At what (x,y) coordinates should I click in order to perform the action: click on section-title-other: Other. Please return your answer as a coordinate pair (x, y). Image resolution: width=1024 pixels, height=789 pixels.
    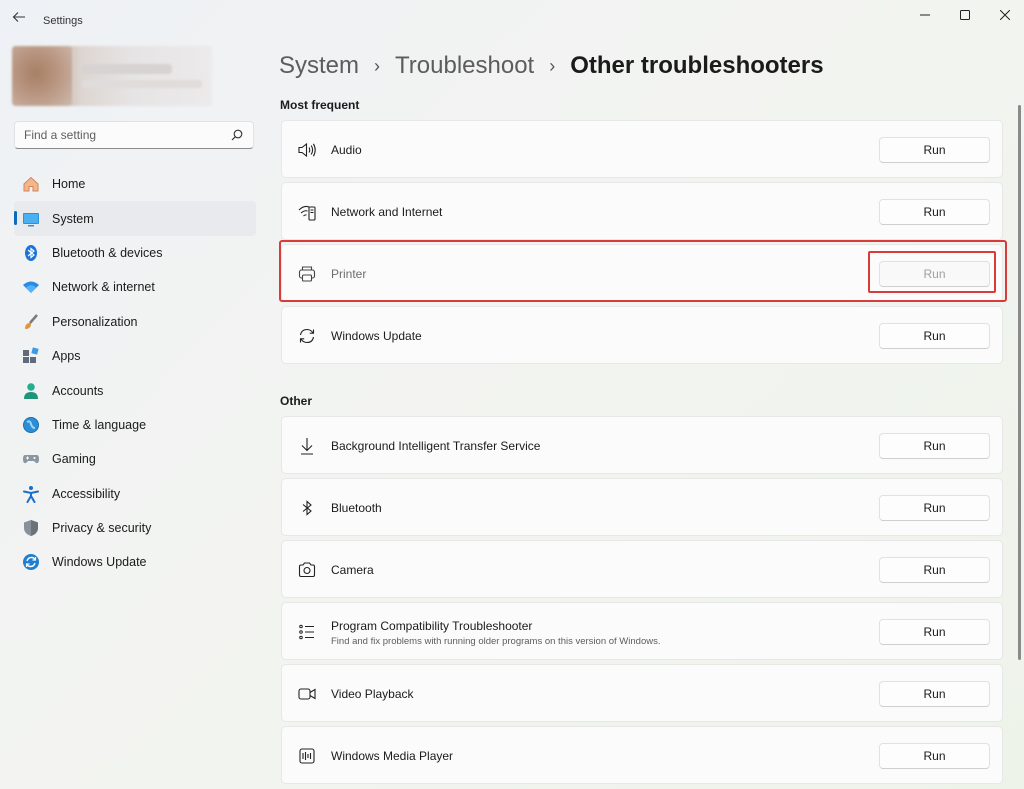
    Looking at the image, I should click on (296, 401).